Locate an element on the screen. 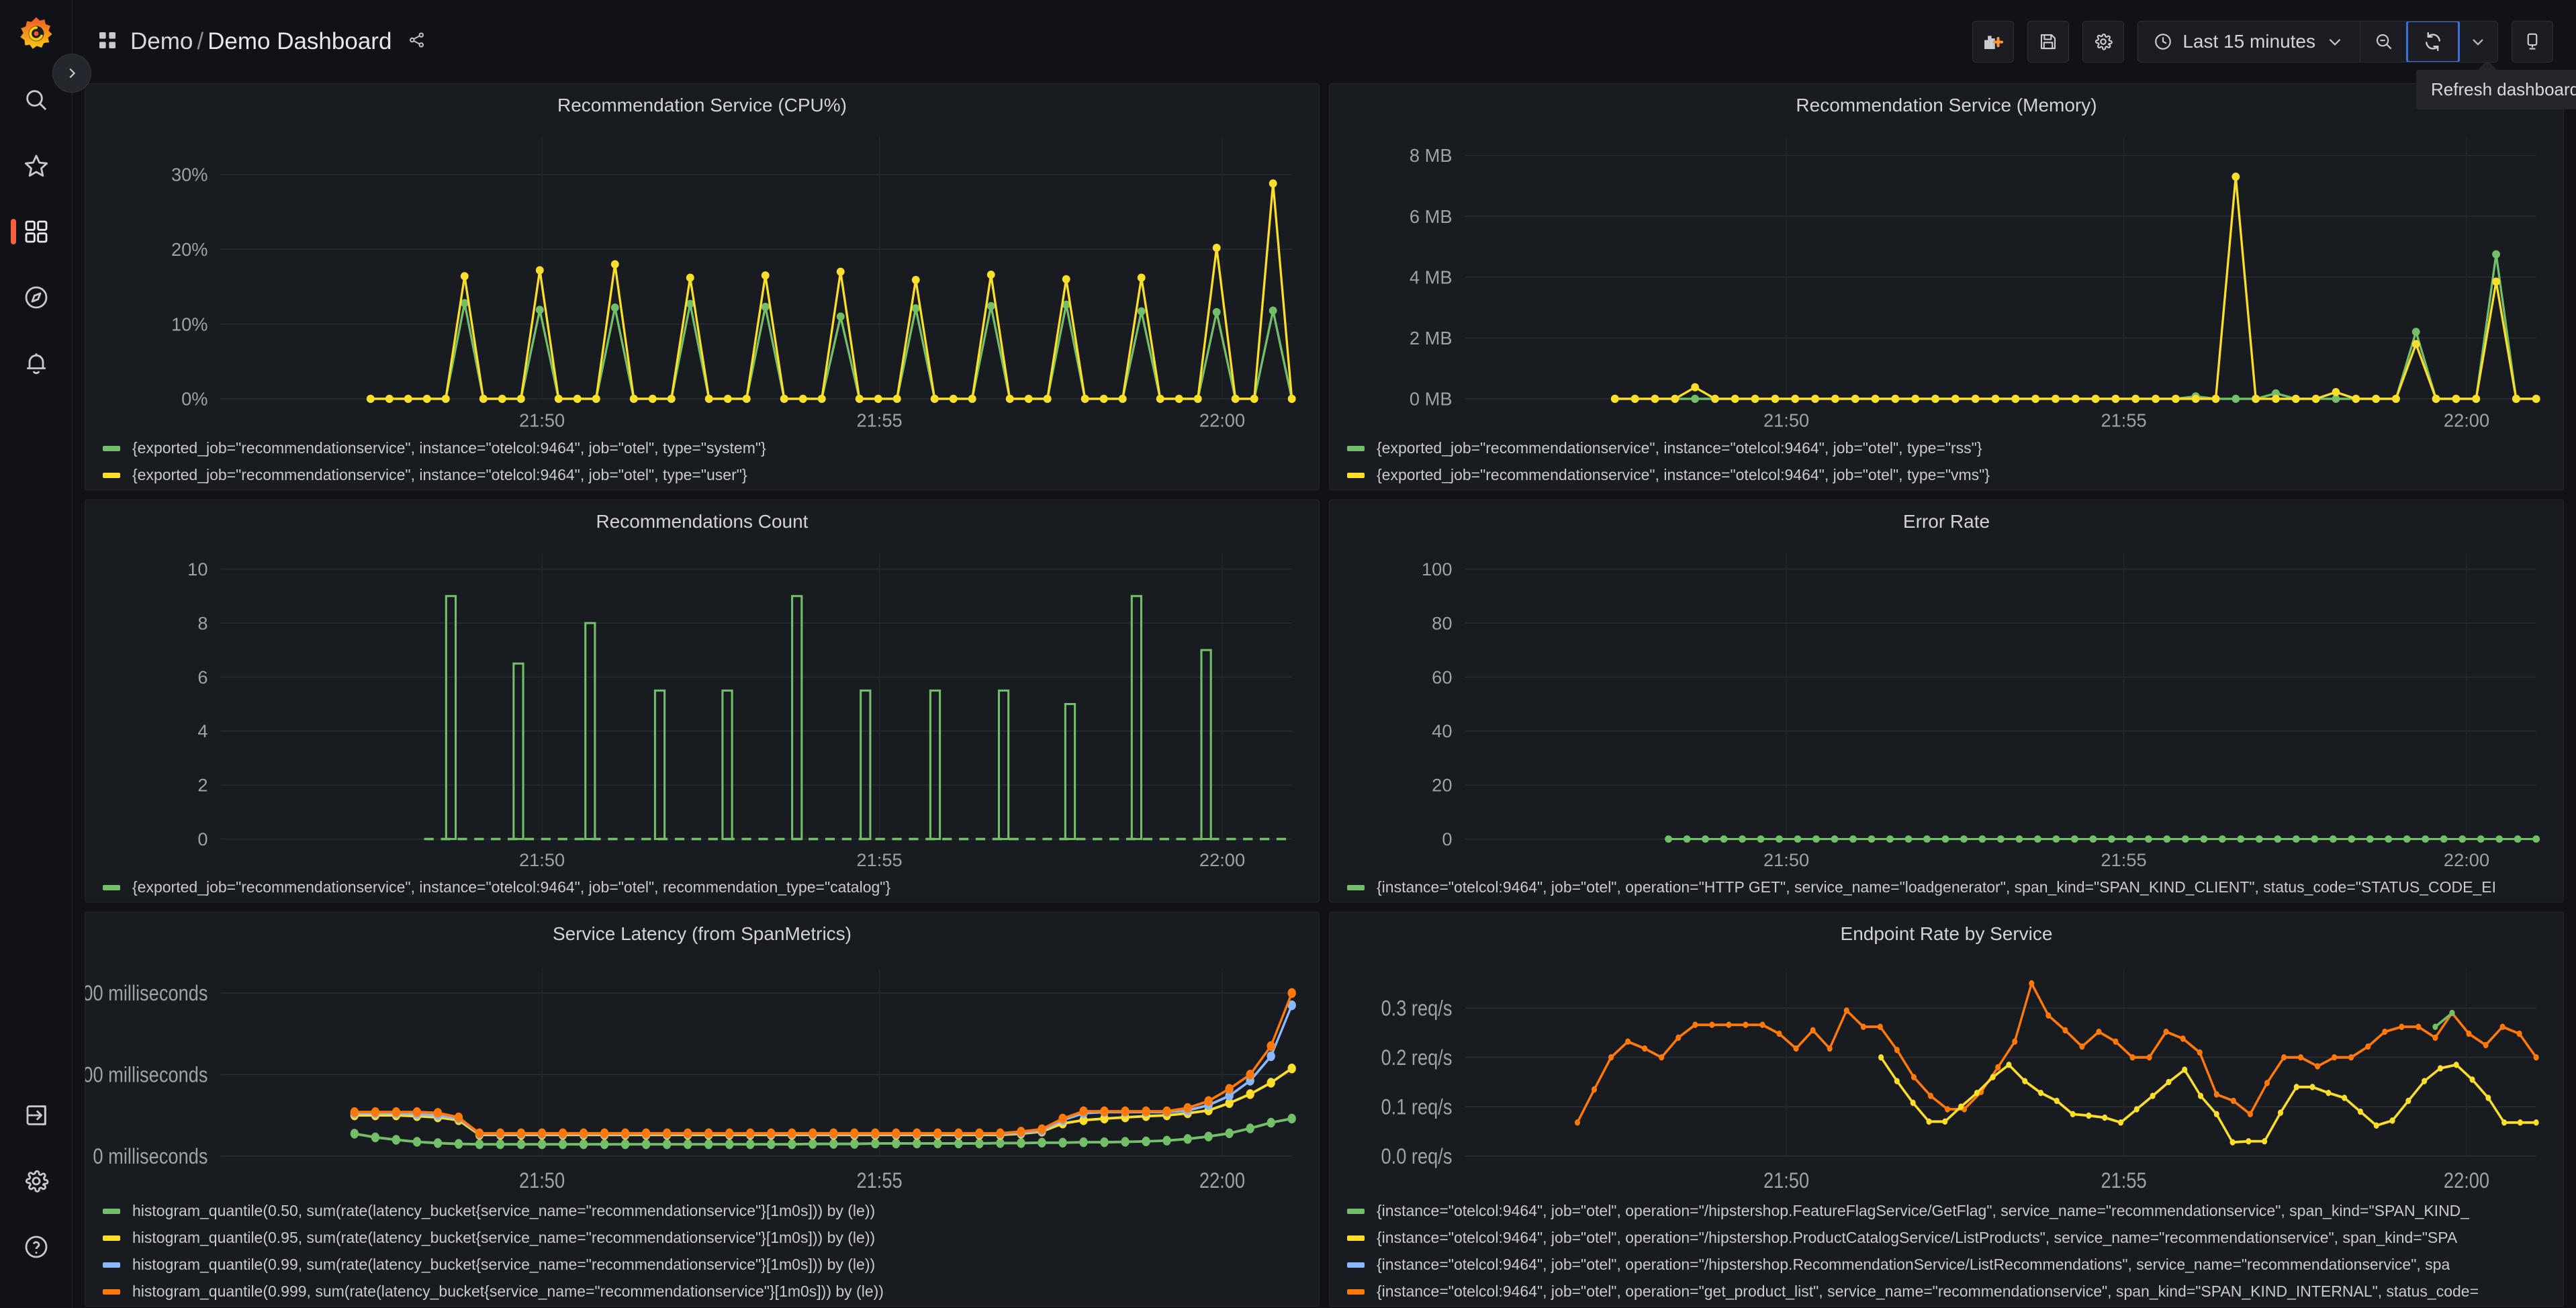 Image resolution: width=2576 pixels, height=1308 pixels. breadcrumb-dashboard: Demo Dashboard is located at coordinates (300, 41).